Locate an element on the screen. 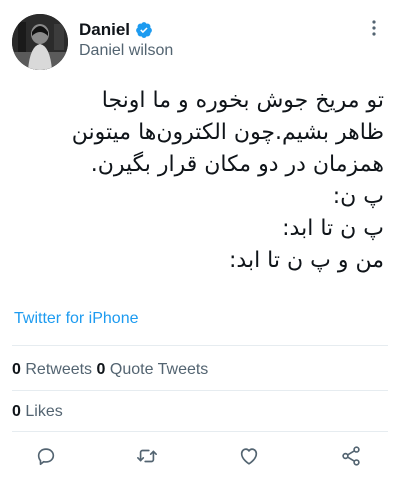 The image size is (400, 482). retweet-stats-row: 0 Retweets 0 Quote Tweets is located at coordinates (110, 370).